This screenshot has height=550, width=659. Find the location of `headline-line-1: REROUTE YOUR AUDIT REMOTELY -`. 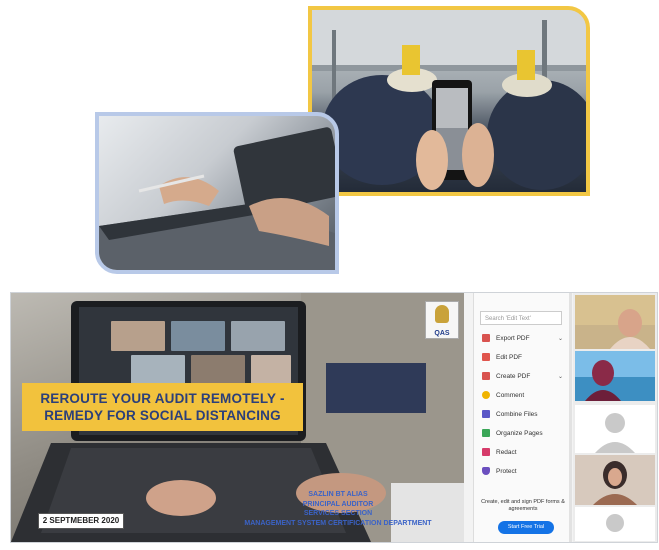

headline-line-1: REROUTE YOUR AUDIT REMOTELY - is located at coordinates (162, 398).